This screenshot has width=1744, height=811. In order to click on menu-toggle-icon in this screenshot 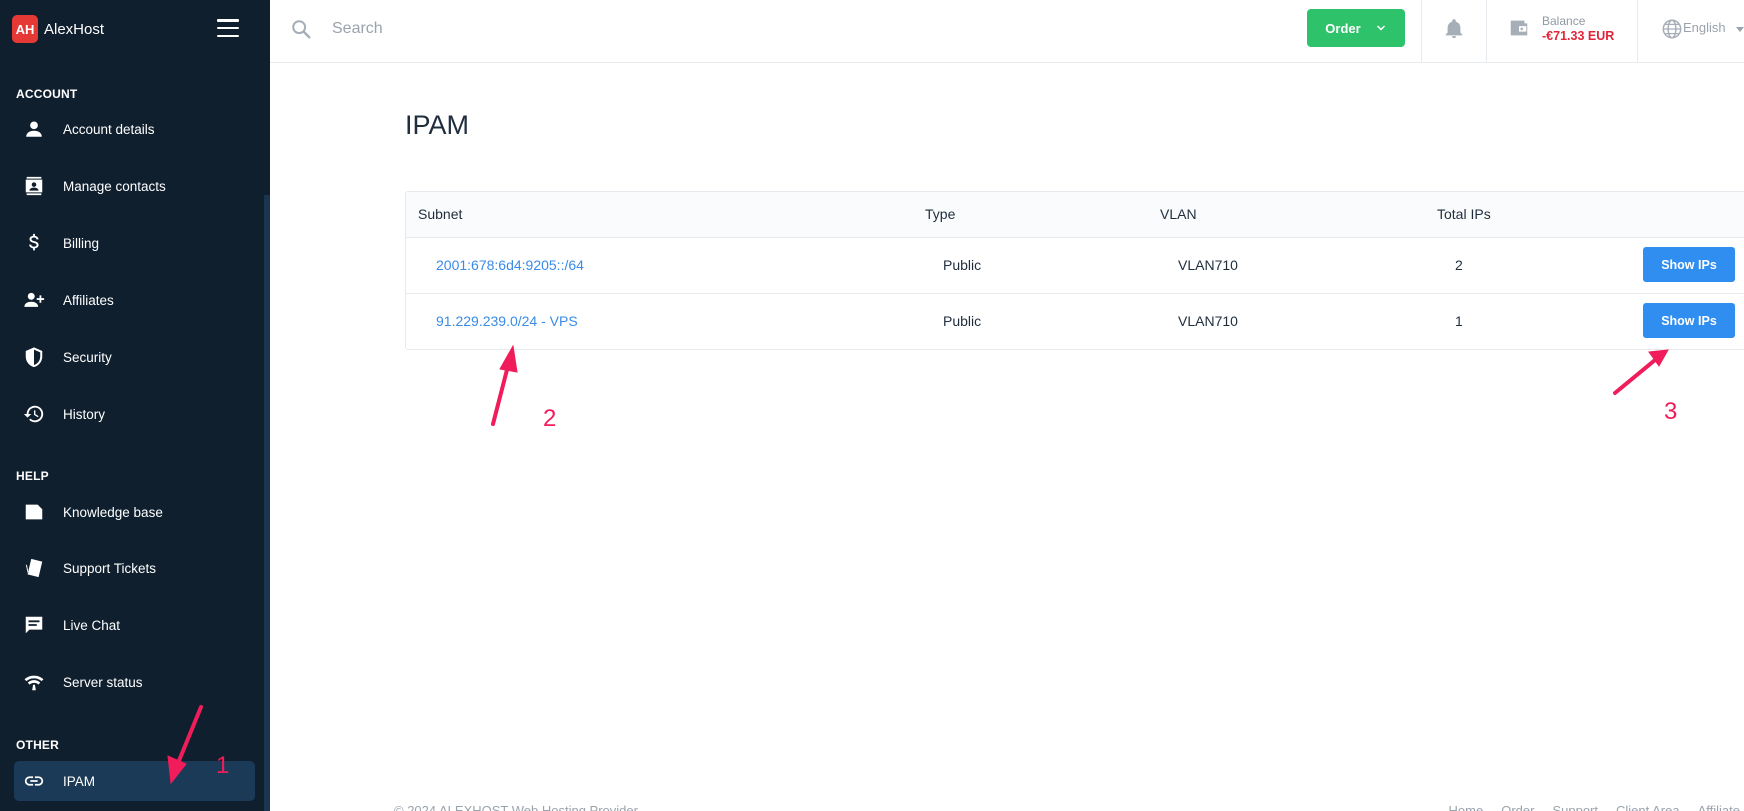, I will do `click(228, 28)`.